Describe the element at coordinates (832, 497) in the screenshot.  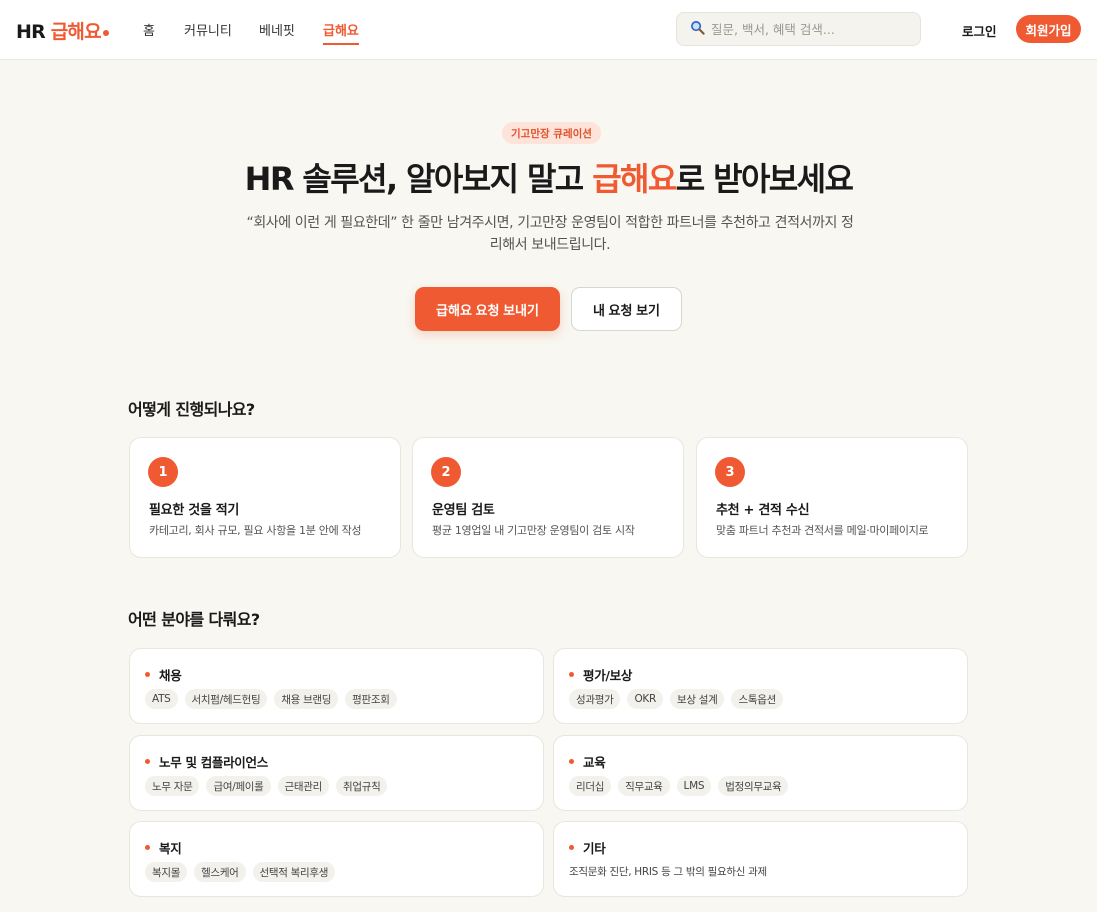
I see `step-card: 3 추천 + 견적 수신 맞춤 파트너 추천과 견적서를 메일·마이페이지로` at that location.